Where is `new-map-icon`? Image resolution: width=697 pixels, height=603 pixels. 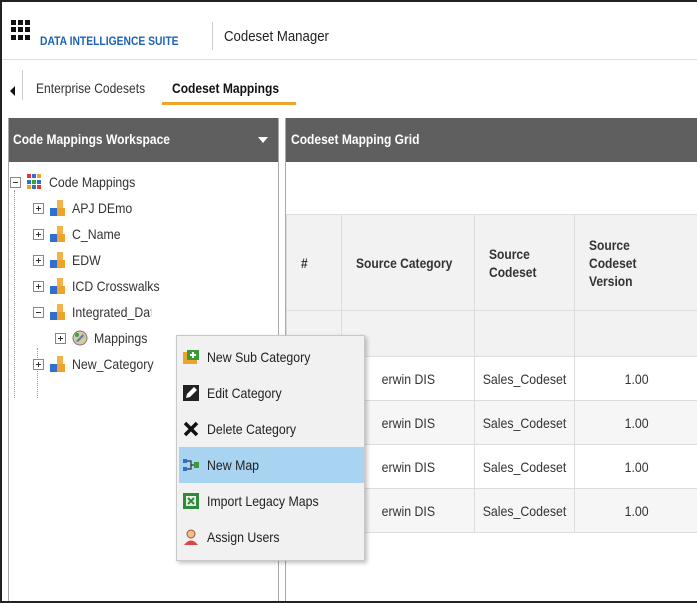
new-map-icon is located at coordinates (191, 465).